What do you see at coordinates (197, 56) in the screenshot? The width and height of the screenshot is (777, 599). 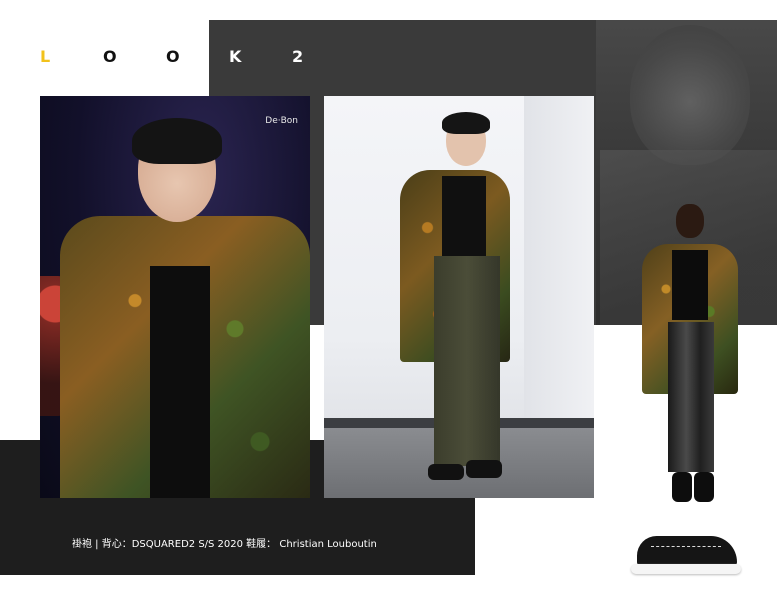 I see `look-title: L O O K 2` at bounding box center [197, 56].